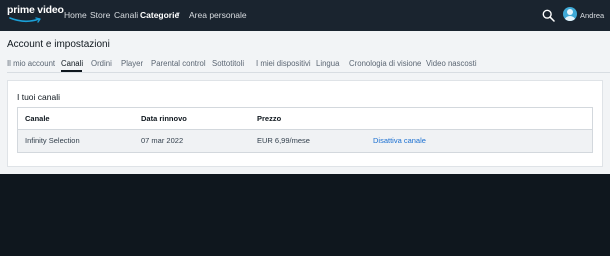  What do you see at coordinates (228, 63) in the screenshot?
I see `tab-subtitles: Sottotitoli` at bounding box center [228, 63].